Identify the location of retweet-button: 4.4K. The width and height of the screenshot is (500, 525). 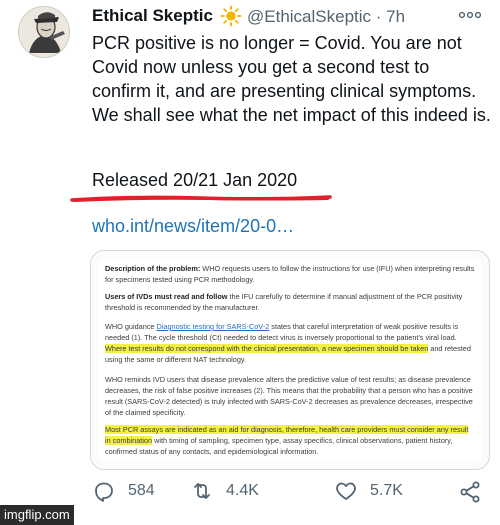
(224, 491).